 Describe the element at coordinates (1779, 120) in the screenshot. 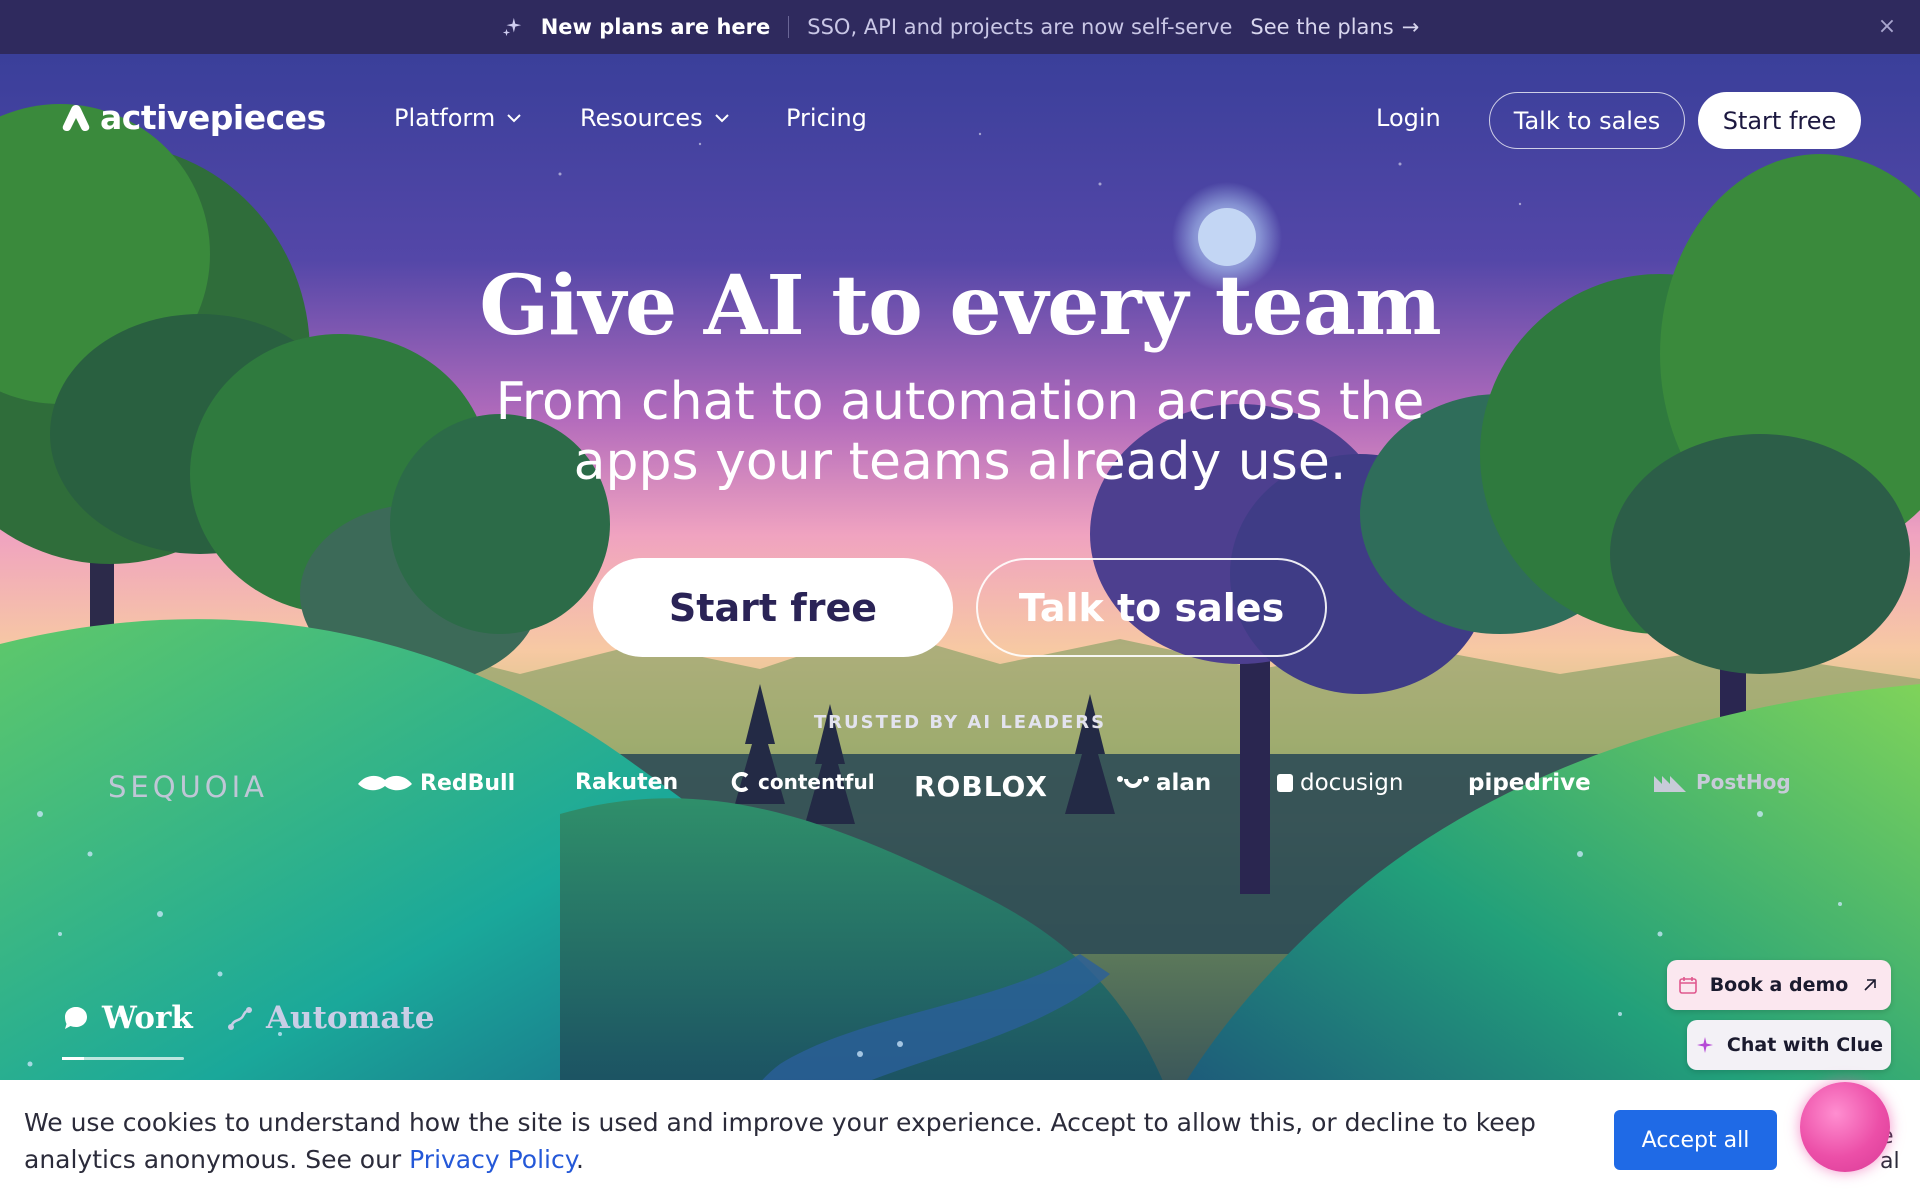

I see `start-free-button: Start free` at that location.